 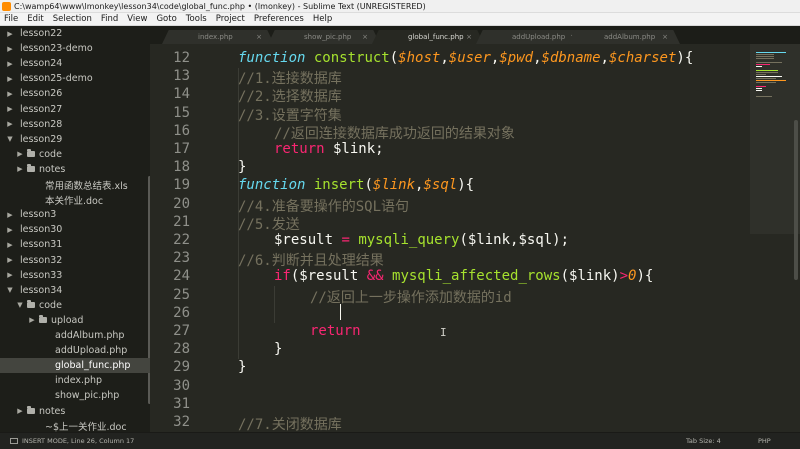 I want to click on sidebar-folder: ▶ lesson23-demo, so click(x=75, y=48).